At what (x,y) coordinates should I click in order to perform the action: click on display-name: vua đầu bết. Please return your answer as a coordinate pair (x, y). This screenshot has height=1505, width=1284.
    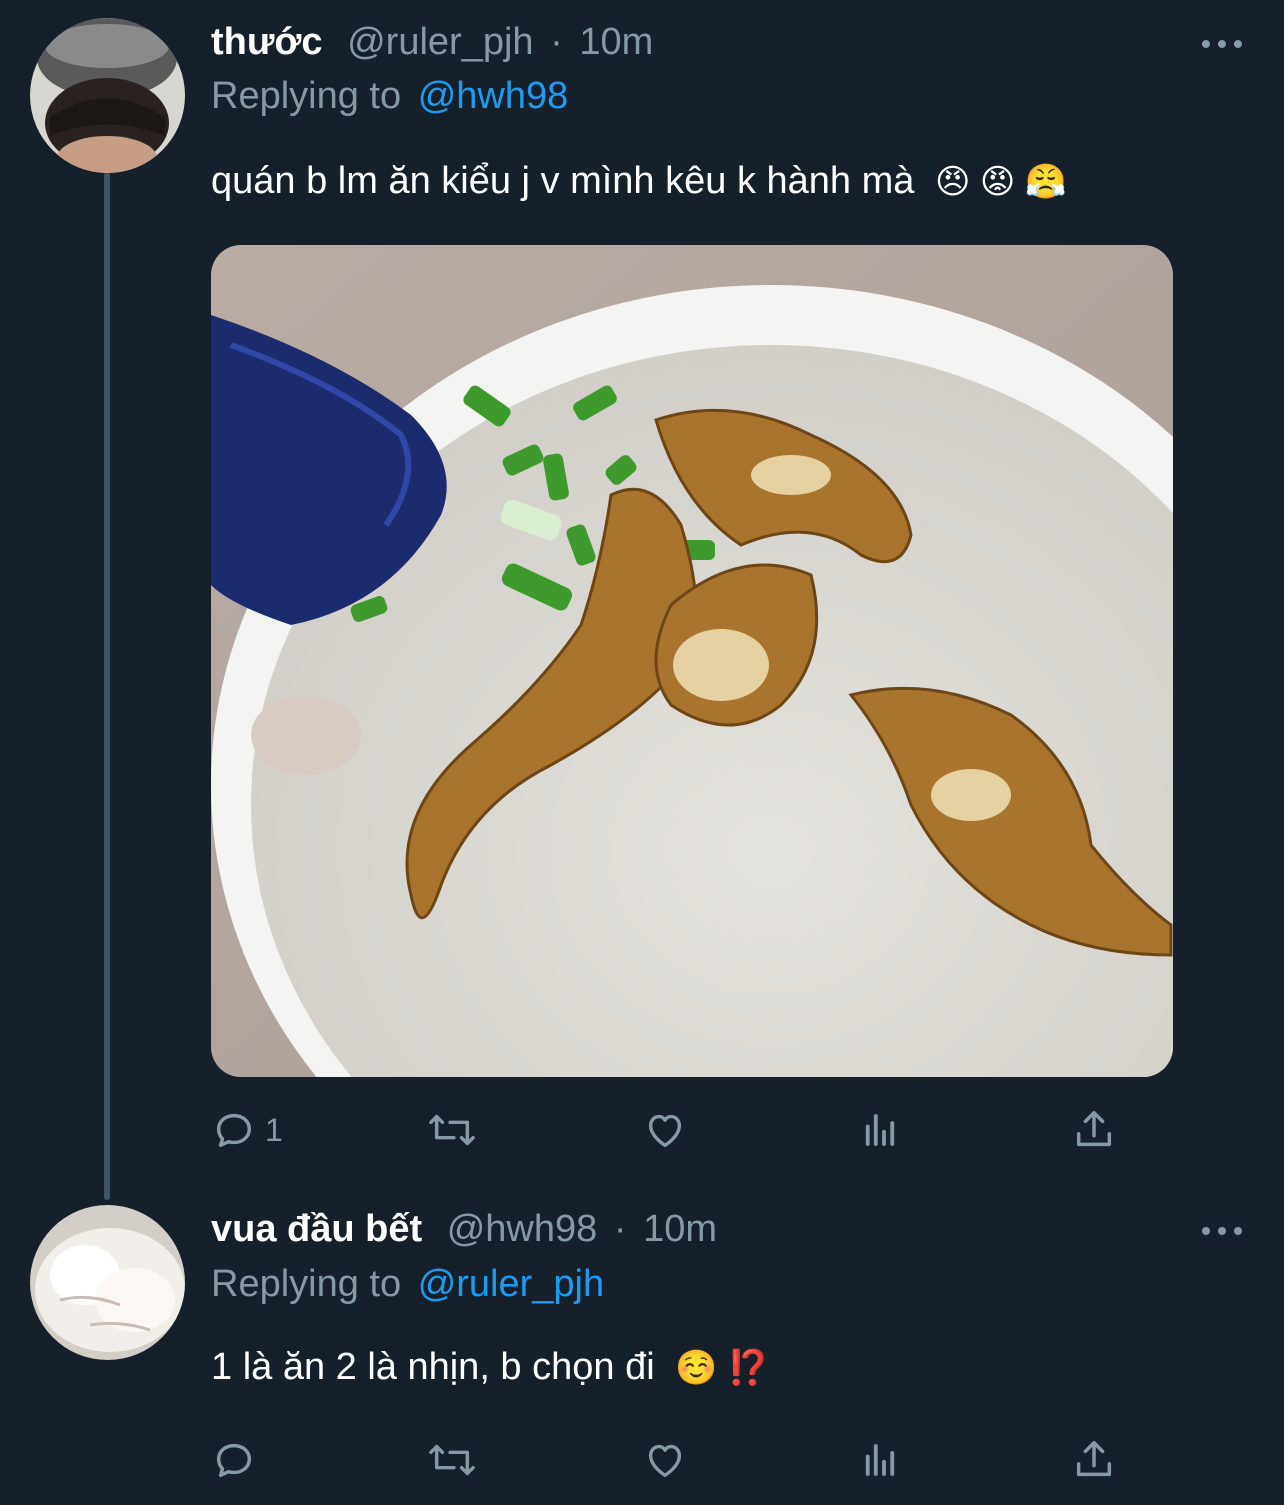
    Looking at the image, I should click on (316, 1229).